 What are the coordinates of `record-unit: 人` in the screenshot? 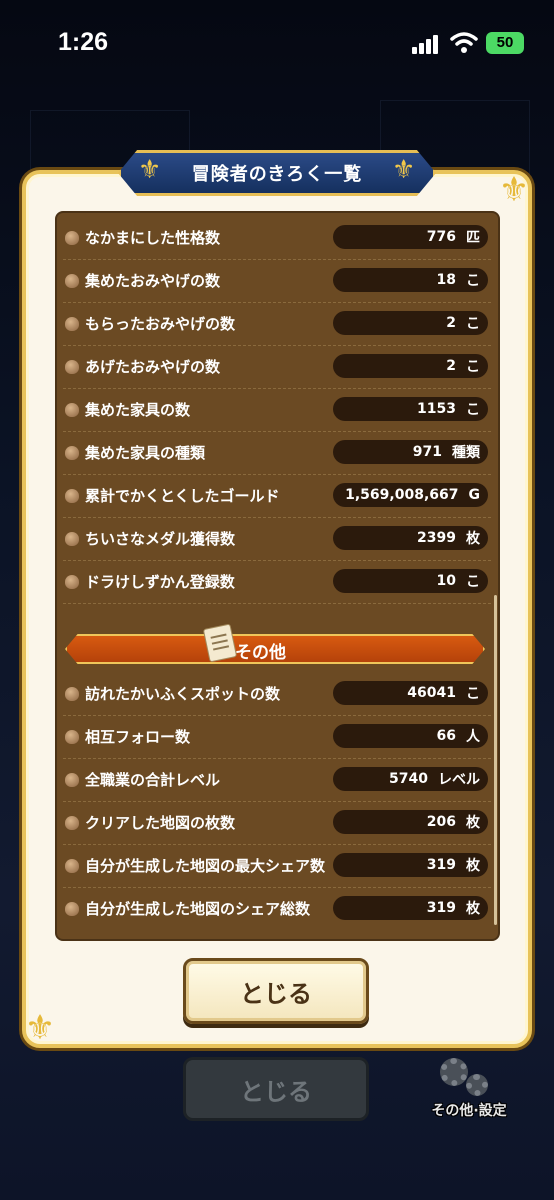 It's located at (473, 737).